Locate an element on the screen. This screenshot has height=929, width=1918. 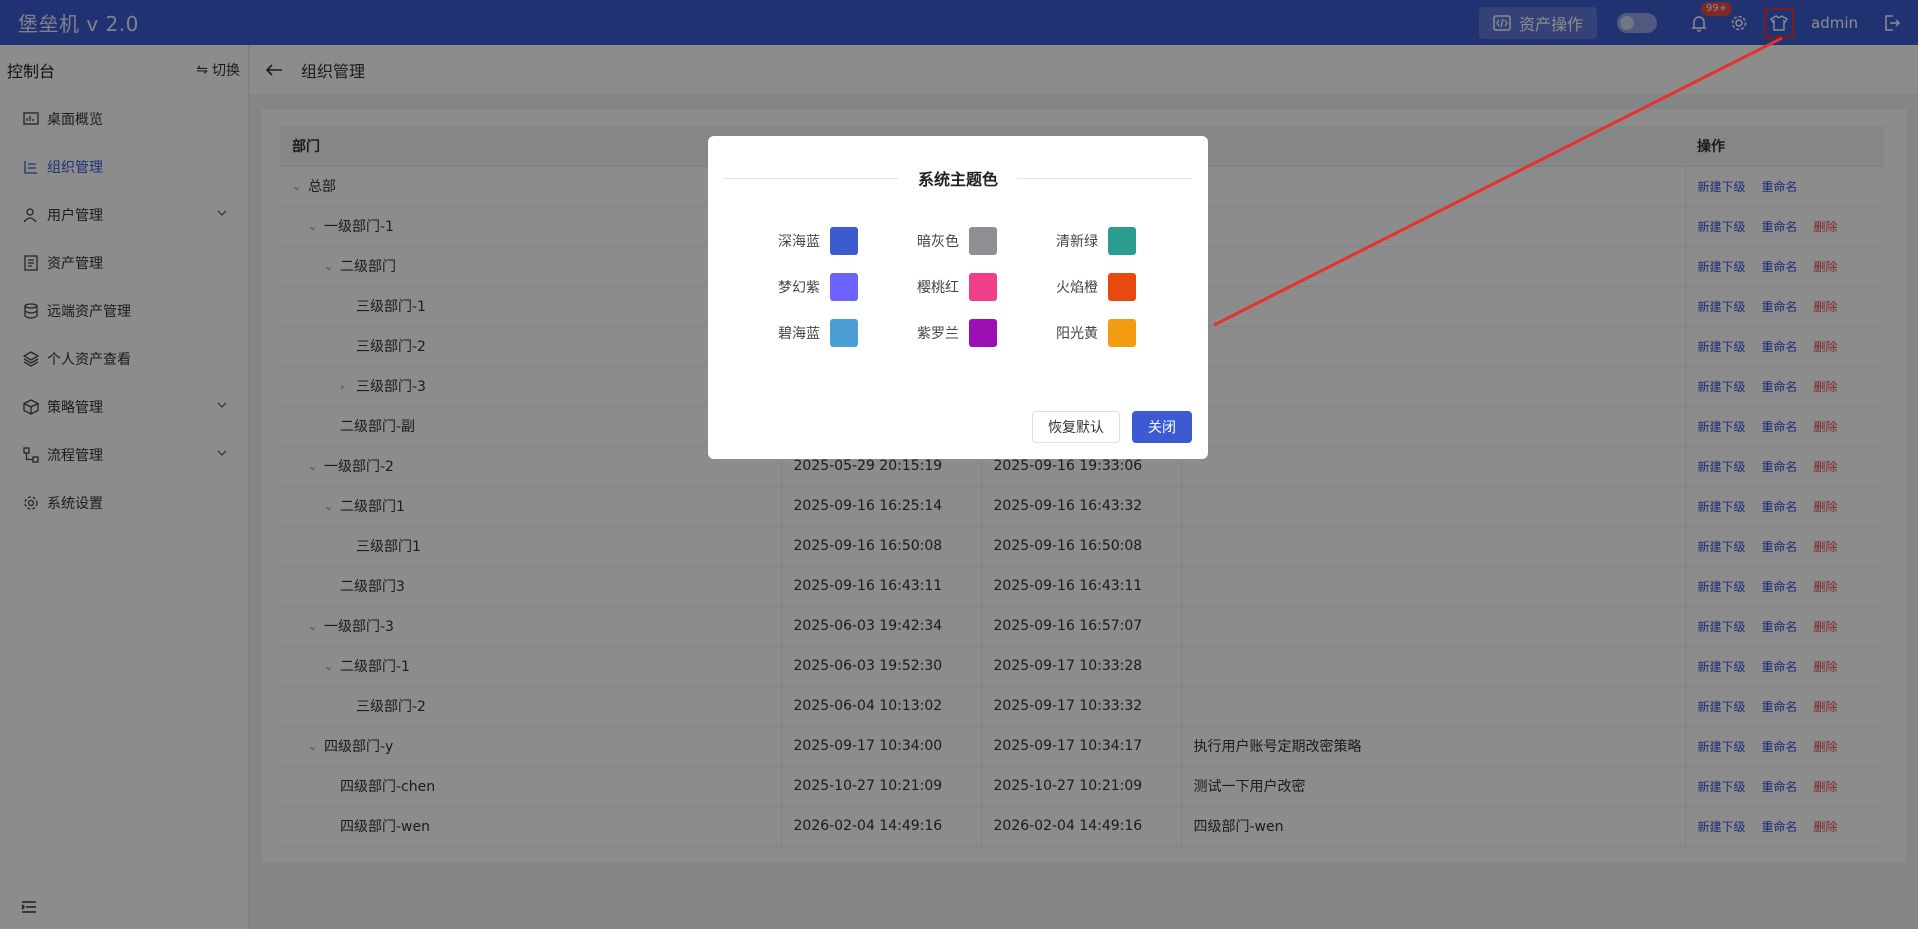
theme-color-option: 深海蓝 is located at coordinates (847, 241).